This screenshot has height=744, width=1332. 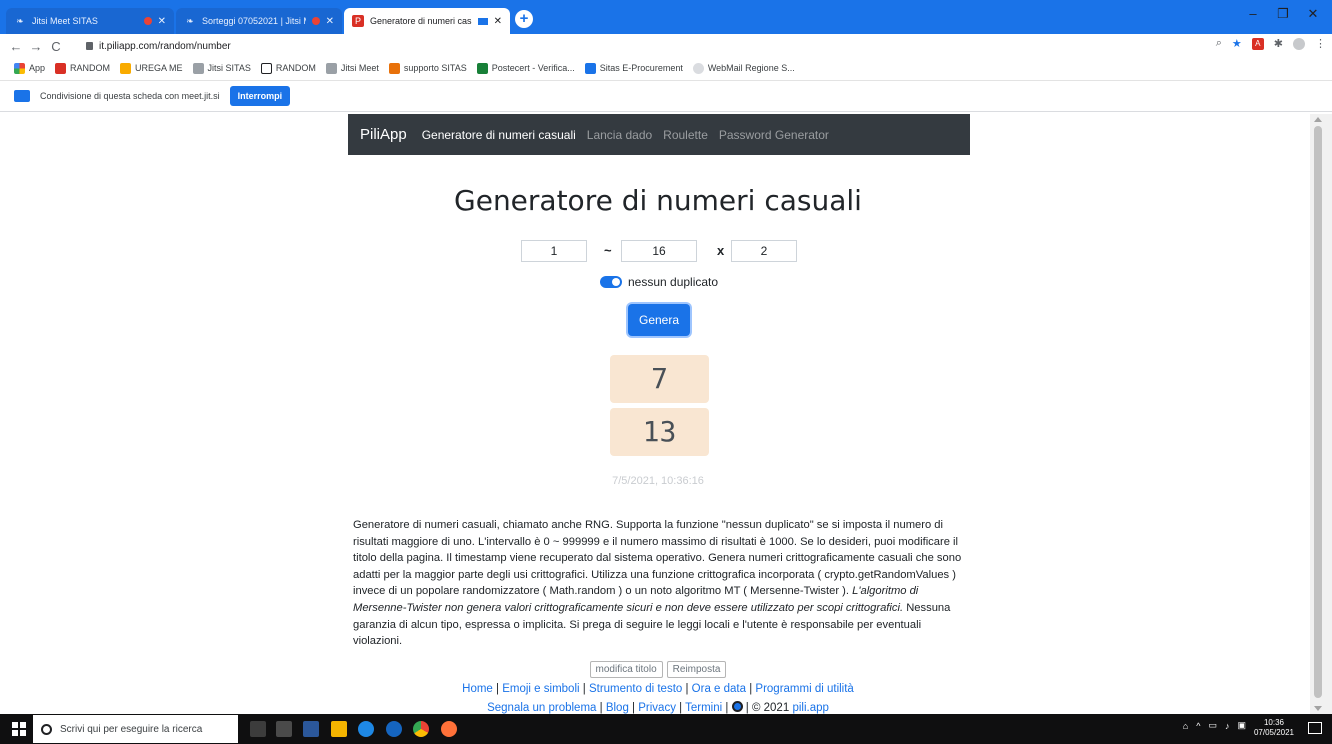 I want to click on result-value: 13, so click(x=659, y=432).